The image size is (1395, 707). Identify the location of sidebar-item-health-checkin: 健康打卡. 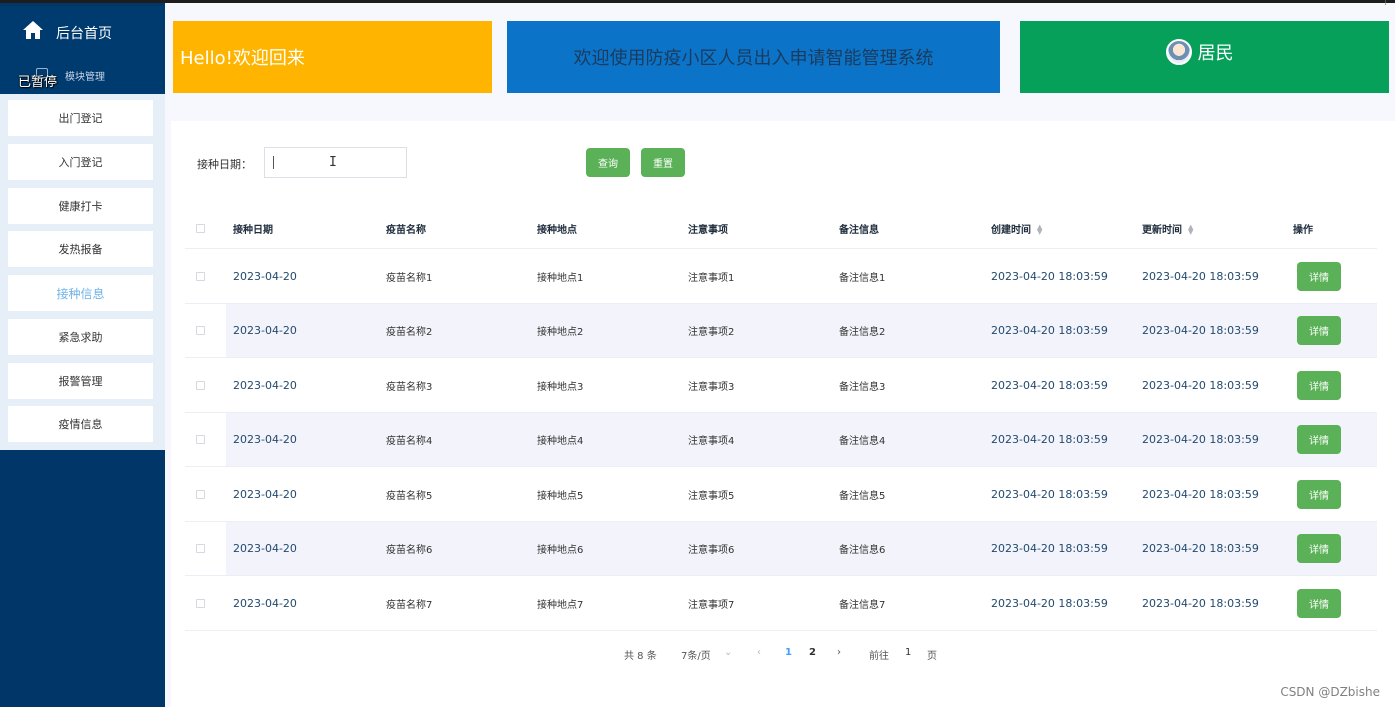
(80, 206).